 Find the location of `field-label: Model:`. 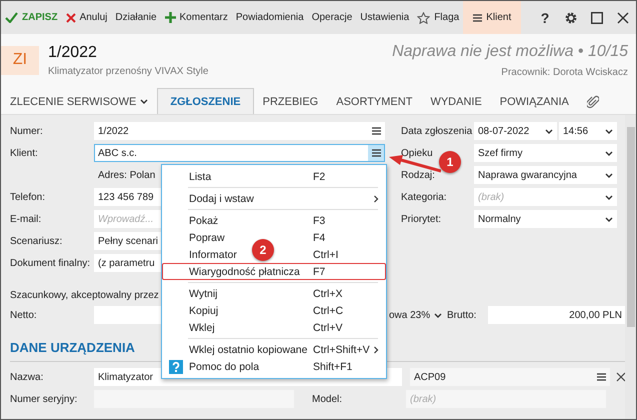

field-label: Model: is located at coordinates (327, 399).